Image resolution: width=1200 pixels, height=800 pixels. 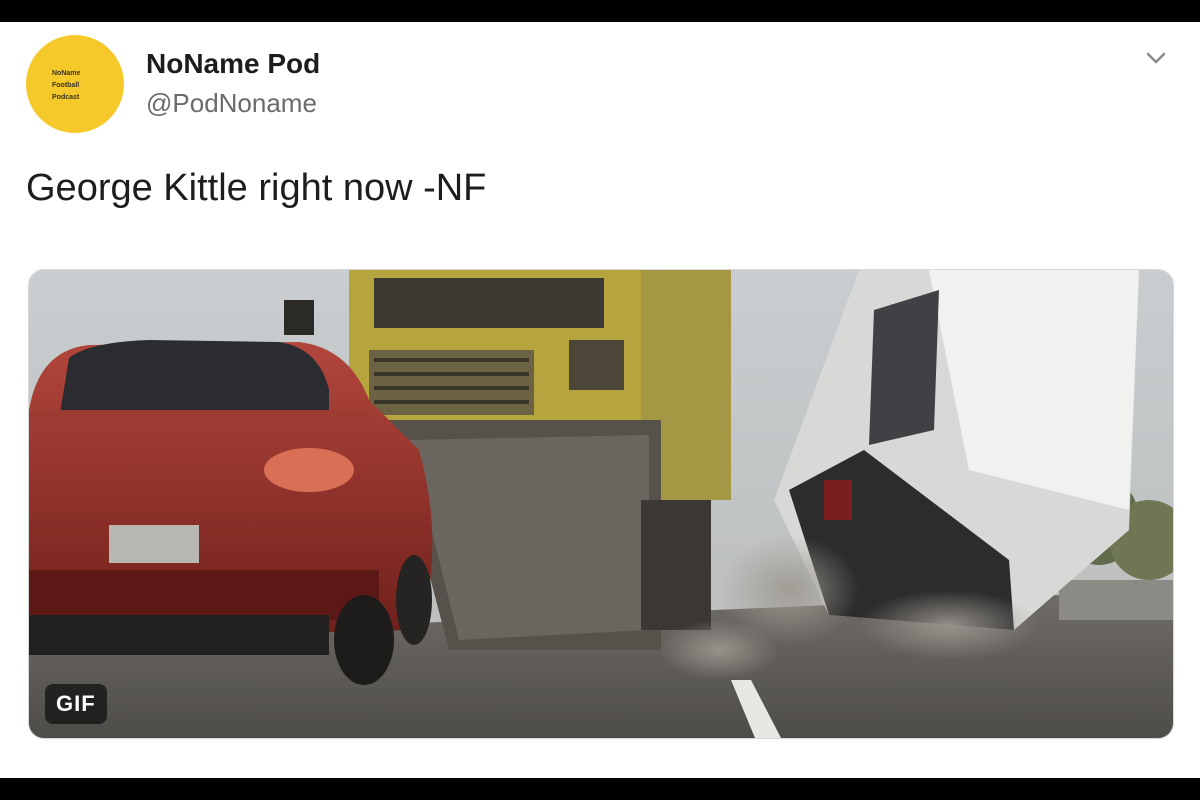 What do you see at coordinates (76, 704) in the screenshot?
I see `gif-badge: GIF` at bounding box center [76, 704].